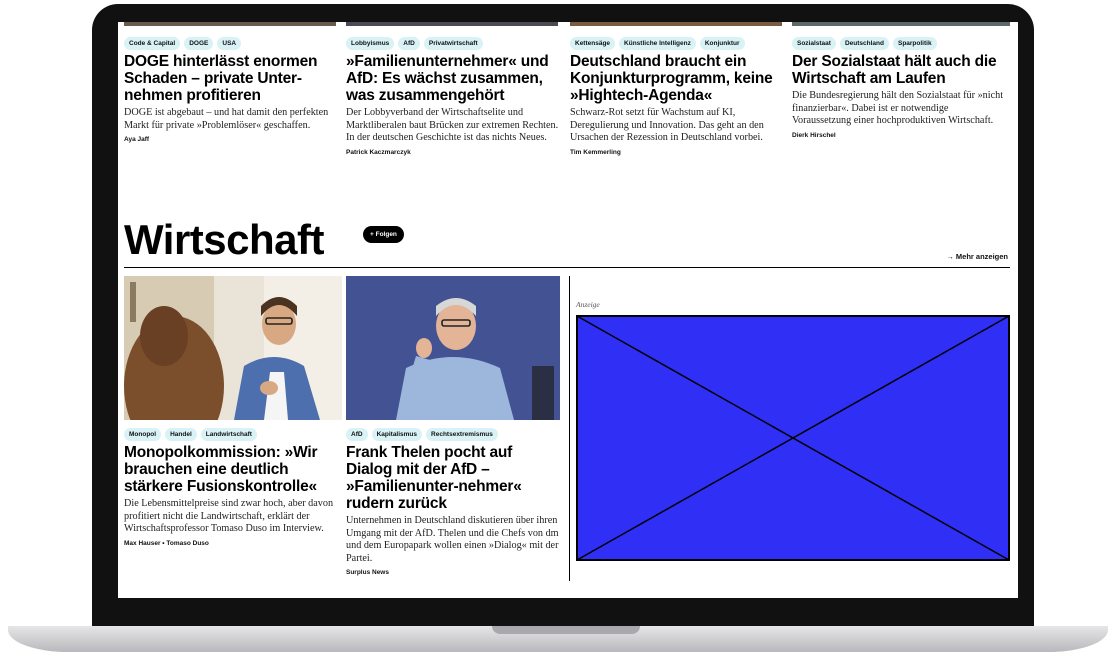  What do you see at coordinates (383, 234) in the screenshot?
I see `follow-button: + Folgen` at bounding box center [383, 234].